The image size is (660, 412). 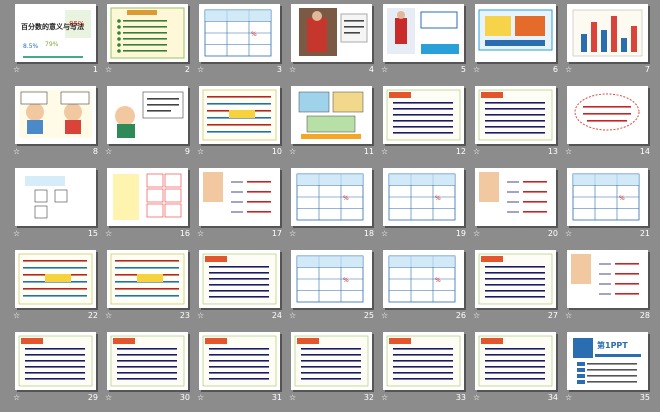 I want to click on slide-thumbnail-cell: ☆ 10, so click(x=243, y=125).